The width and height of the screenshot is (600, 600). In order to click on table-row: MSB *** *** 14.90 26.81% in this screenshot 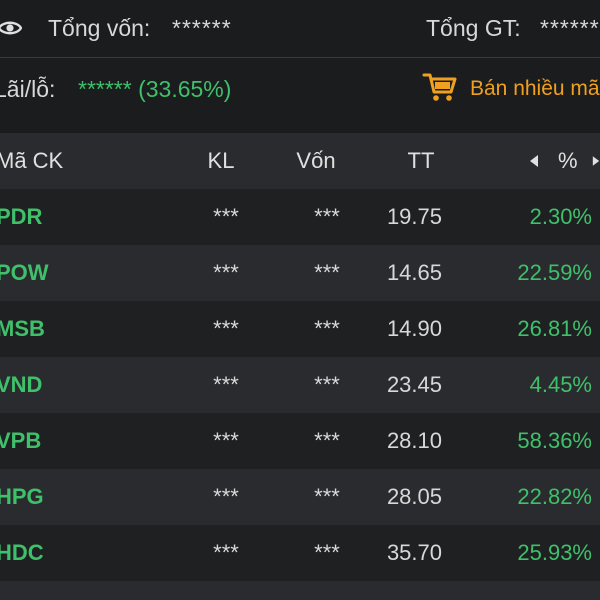, I will do `click(300, 329)`.